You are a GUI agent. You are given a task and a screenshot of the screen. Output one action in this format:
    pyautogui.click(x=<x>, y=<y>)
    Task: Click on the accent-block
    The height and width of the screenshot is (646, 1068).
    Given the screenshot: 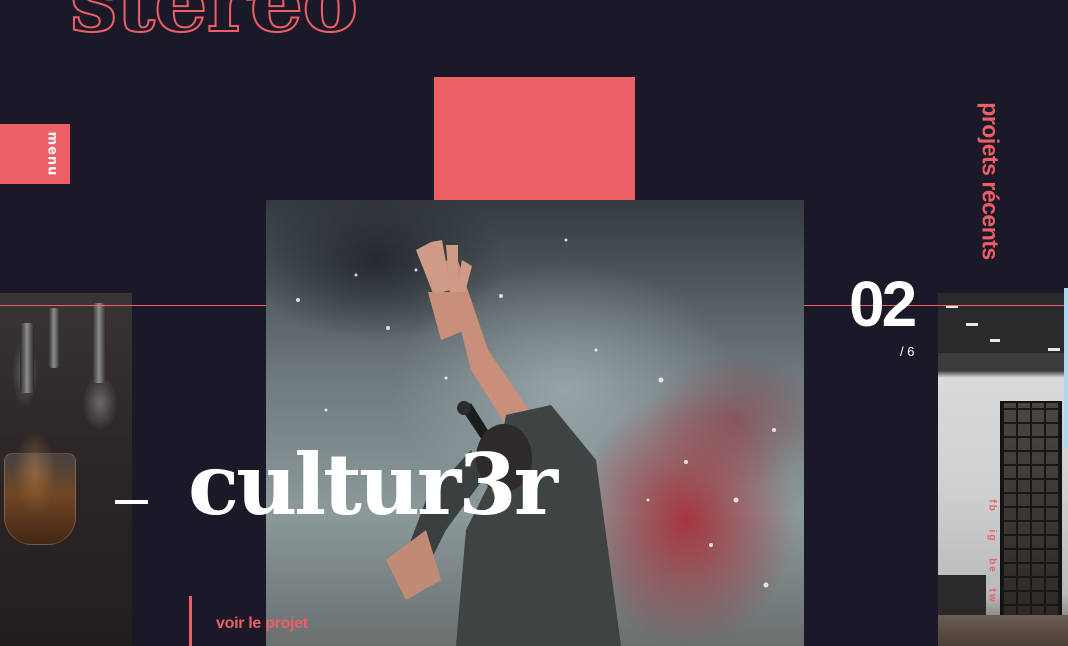 What is the action you would take?
    pyautogui.click(x=534, y=139)
    